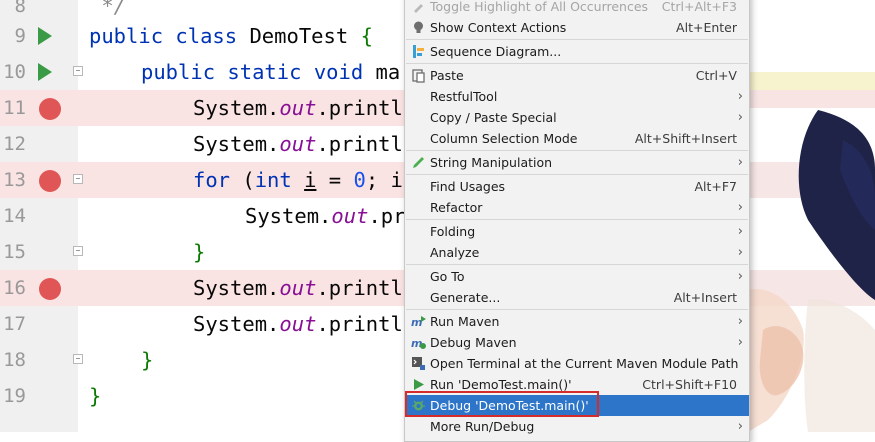 This screenshot has width=875, height=442. I want to click on menu-item-string-manipulation: String Manipulation ›, so click(577, 162).